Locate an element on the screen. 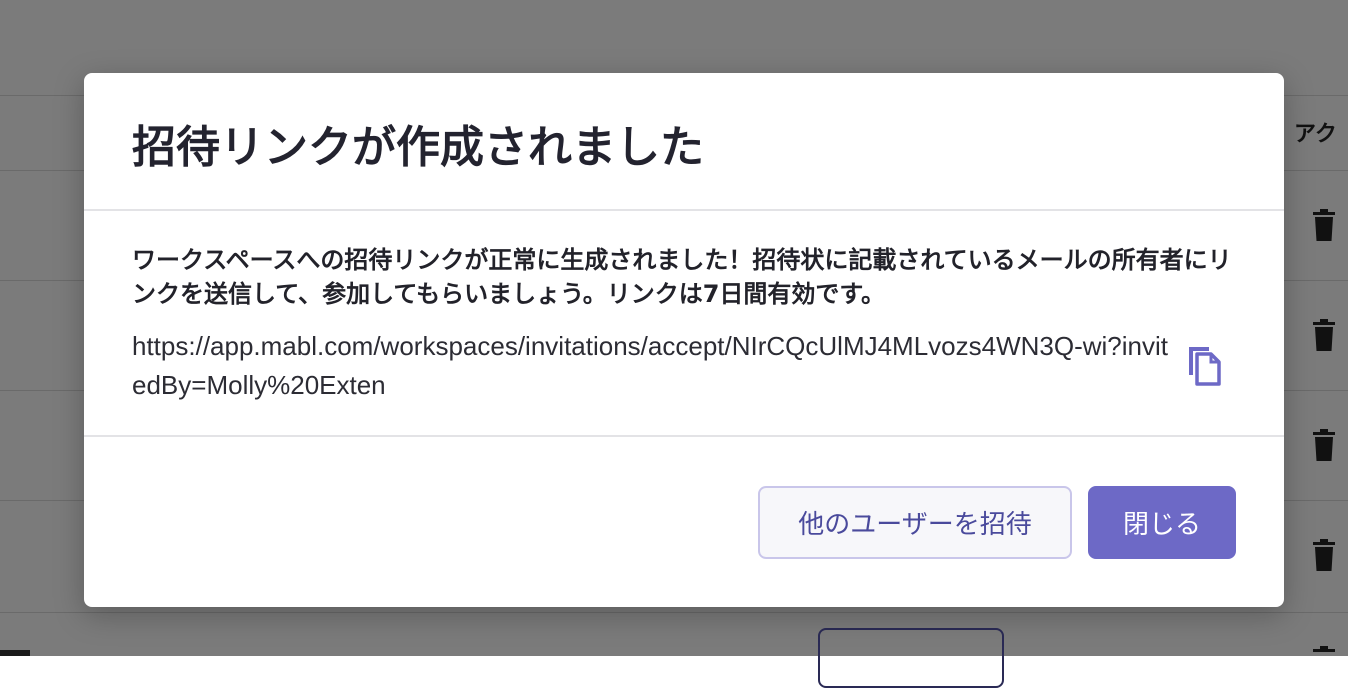  dialog-title: 招待リンクが作成されました is located at coordinates (418, 147).